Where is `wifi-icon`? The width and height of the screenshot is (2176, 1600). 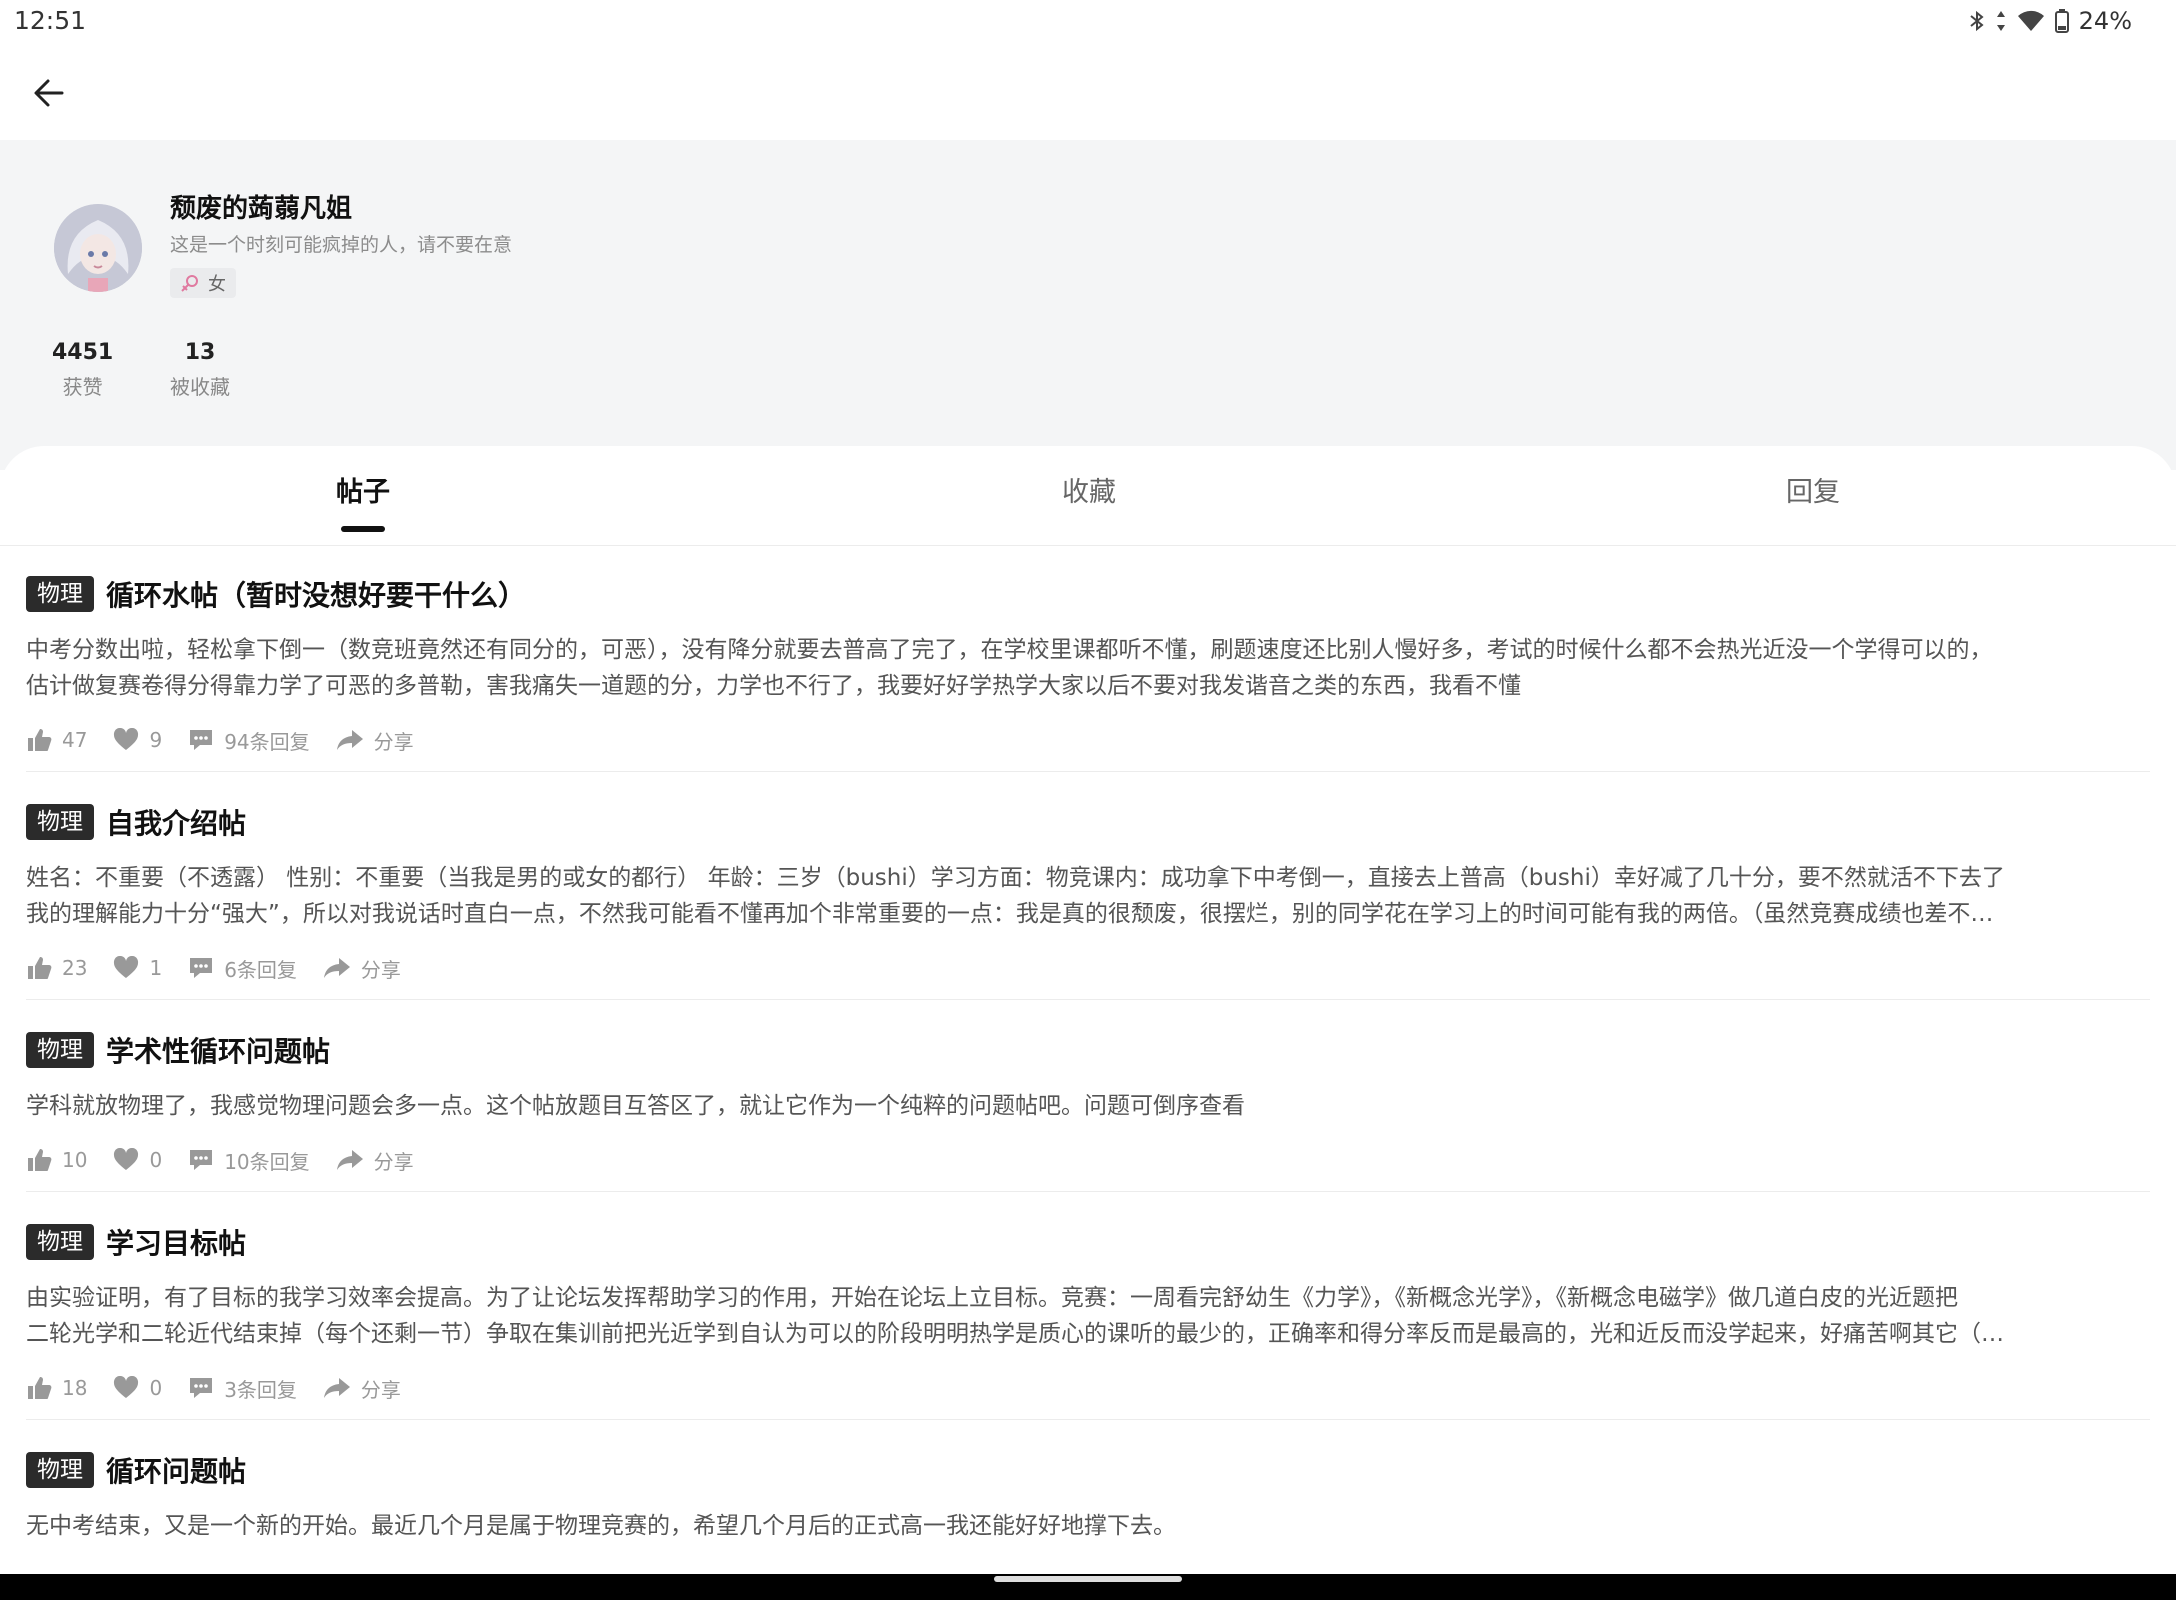
wifi-icon is located at coordinates (2030, 20).